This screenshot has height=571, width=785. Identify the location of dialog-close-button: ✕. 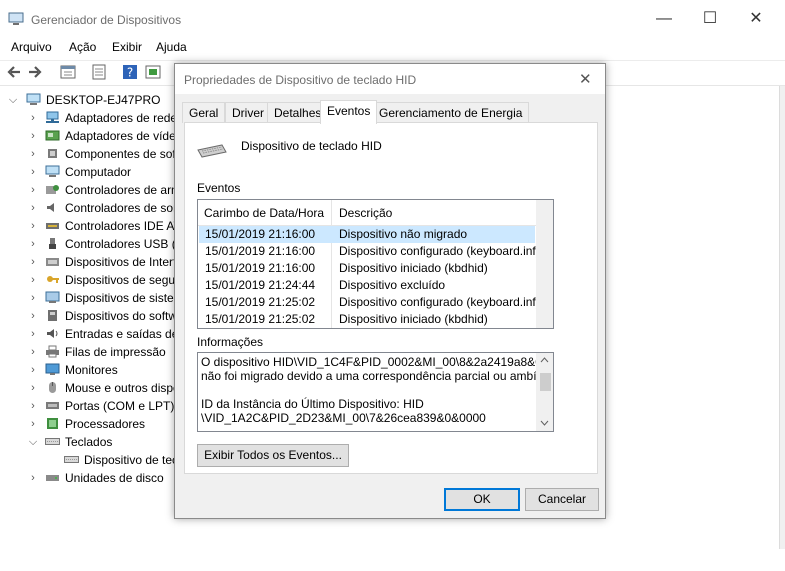
(585, 79).